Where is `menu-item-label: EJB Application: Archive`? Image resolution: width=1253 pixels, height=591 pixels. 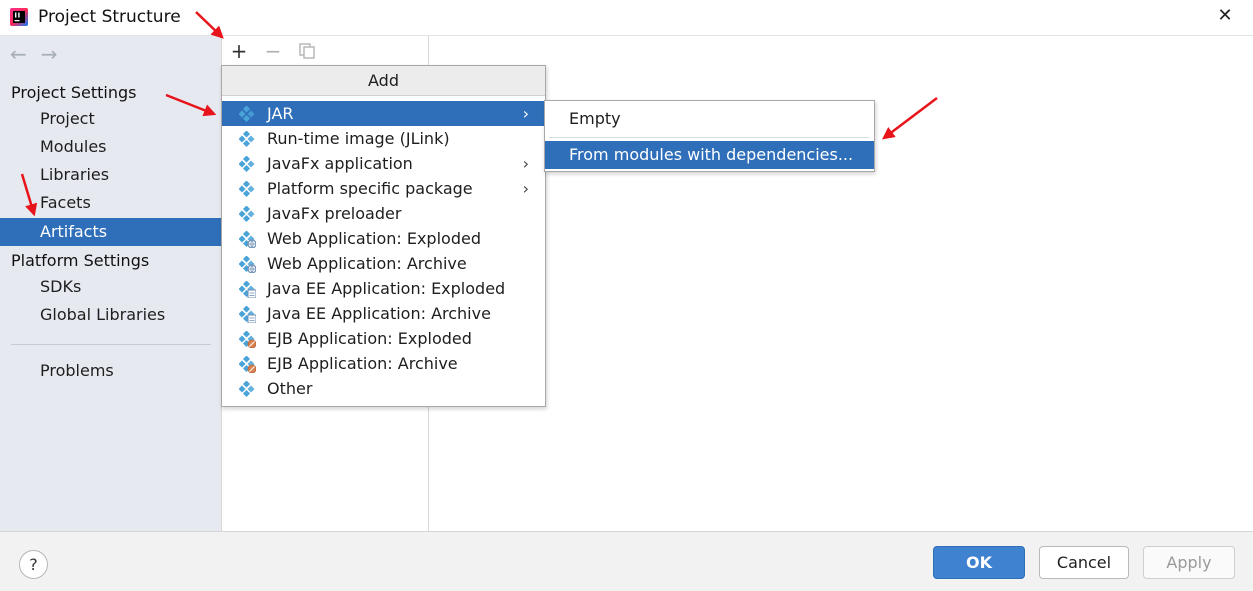
menu-item-label: EJB Application: Archive is located at coordinates (362, 363).